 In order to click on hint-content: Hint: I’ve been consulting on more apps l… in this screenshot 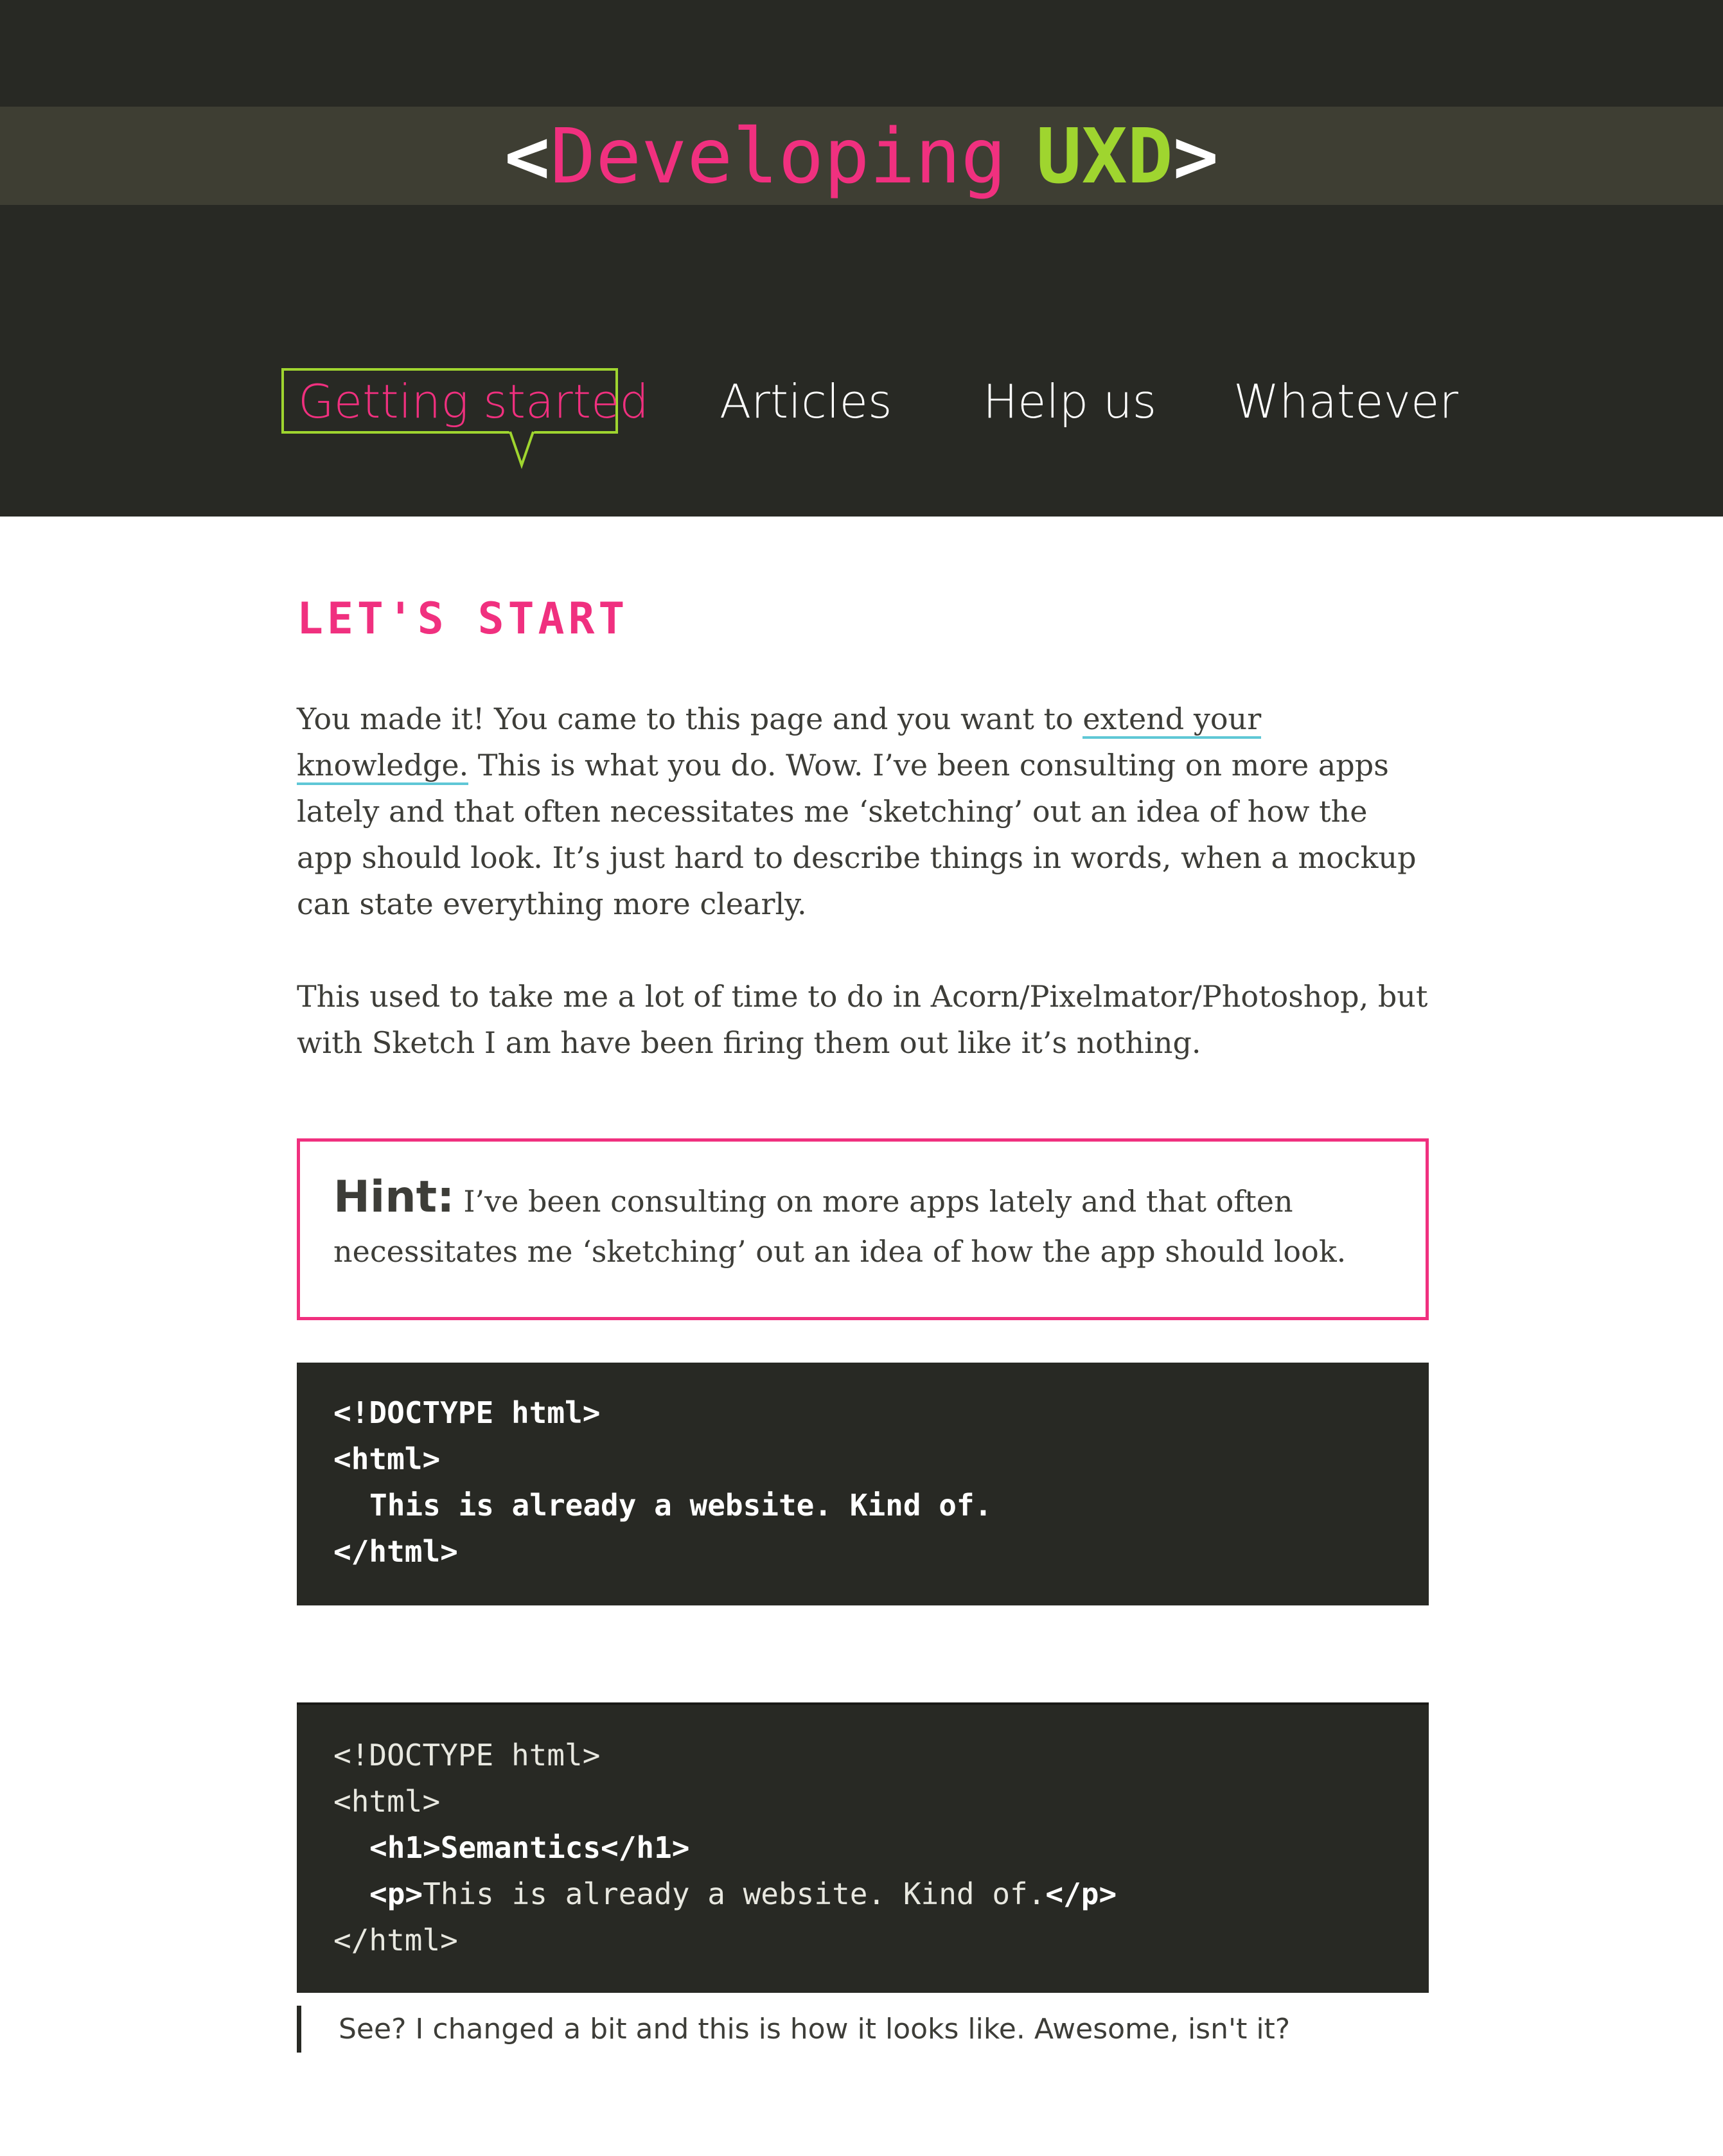, I will do `click(863, 1224)`.